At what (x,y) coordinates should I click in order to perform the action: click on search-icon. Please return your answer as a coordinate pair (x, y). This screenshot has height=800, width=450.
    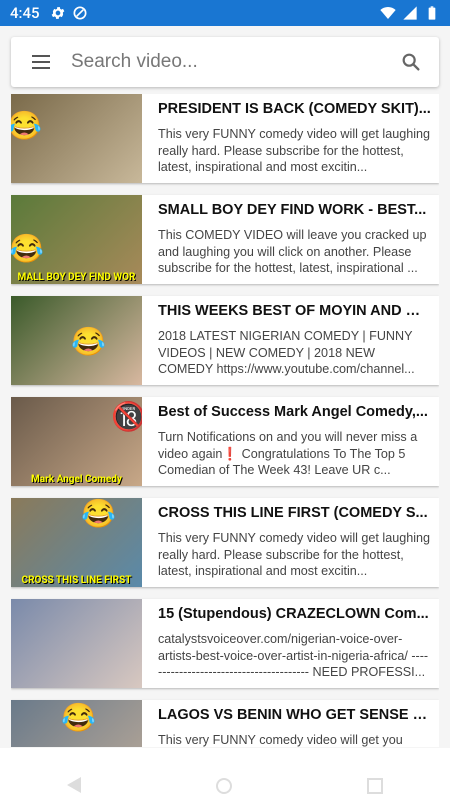
    Looking at the image, I should click on (411, 62).